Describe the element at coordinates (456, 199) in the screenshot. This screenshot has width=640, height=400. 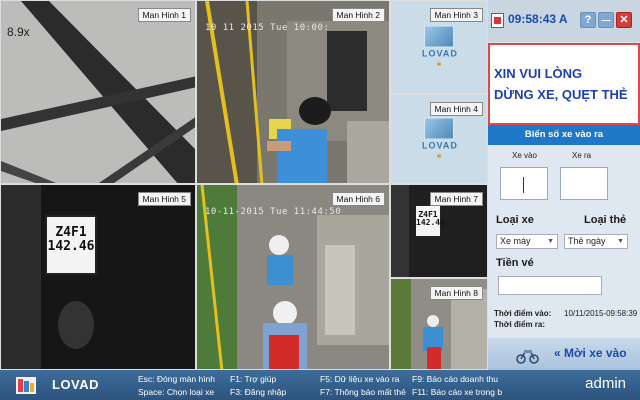
I see `camera-7-label: Man Hinh 7` at that location.